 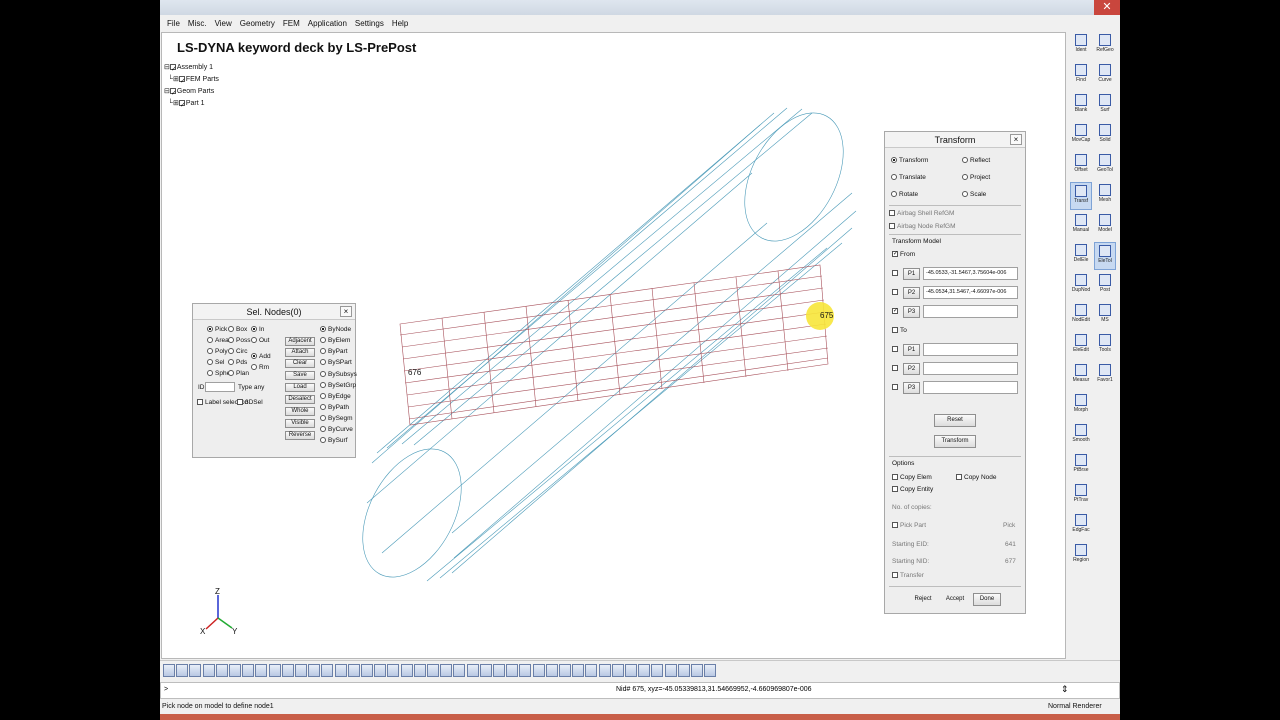 What do you see at coordinates (250, 402) in the screenshot?
I see `sel-3dsel-checkbox: 3DSel` at bounding box center [250, 402].